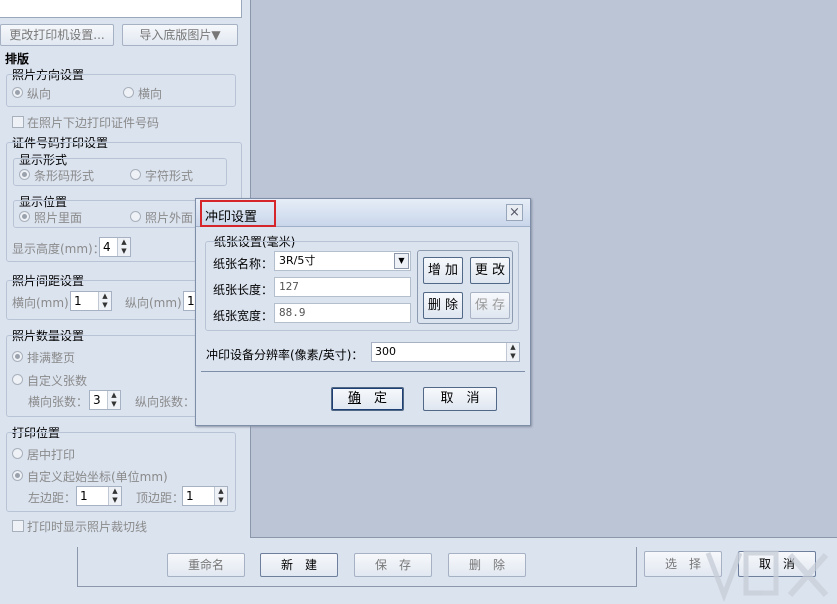 The height and width of the screenshot is (604, 837). I want to click on center-print-radio, so click(17, 453).